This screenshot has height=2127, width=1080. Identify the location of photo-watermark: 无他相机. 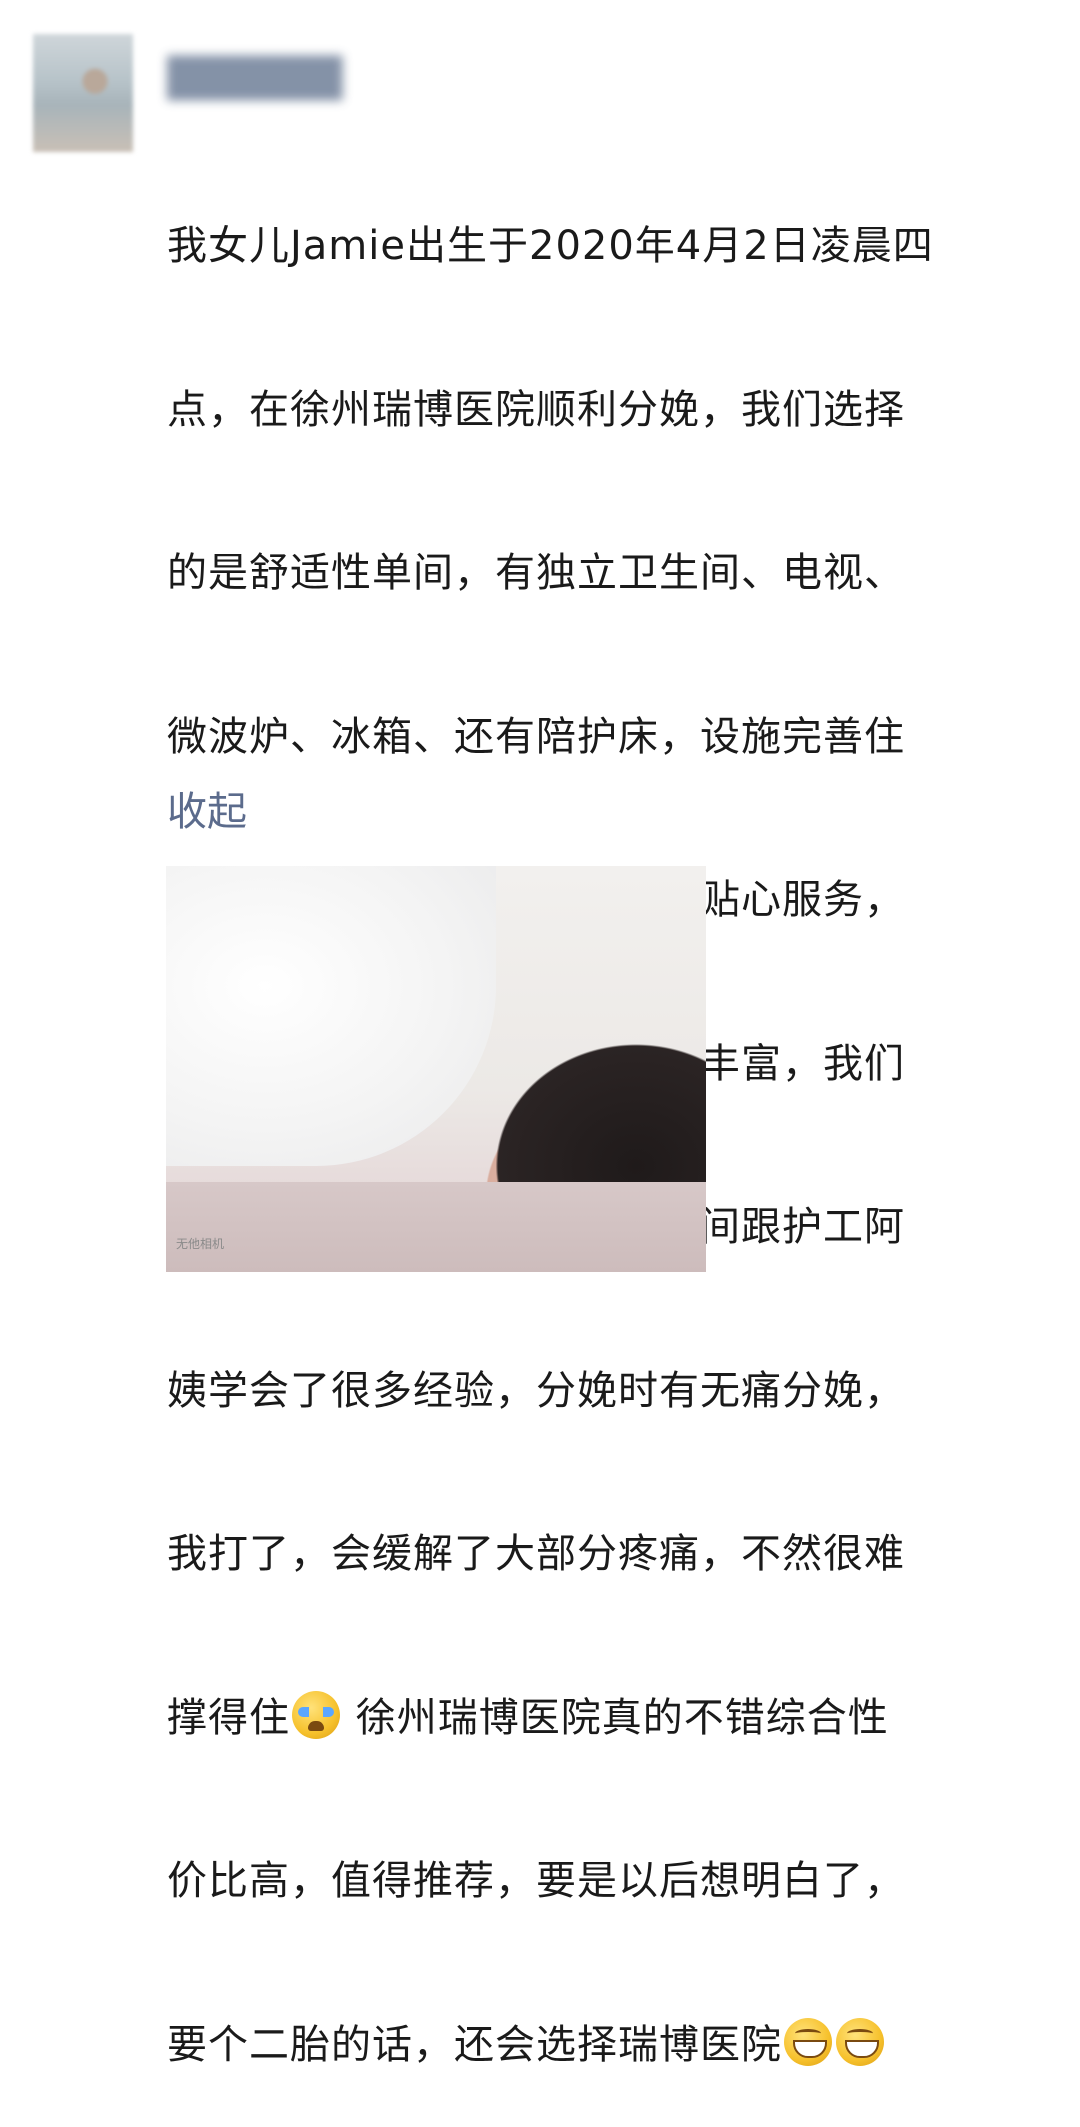
(200, 1244).